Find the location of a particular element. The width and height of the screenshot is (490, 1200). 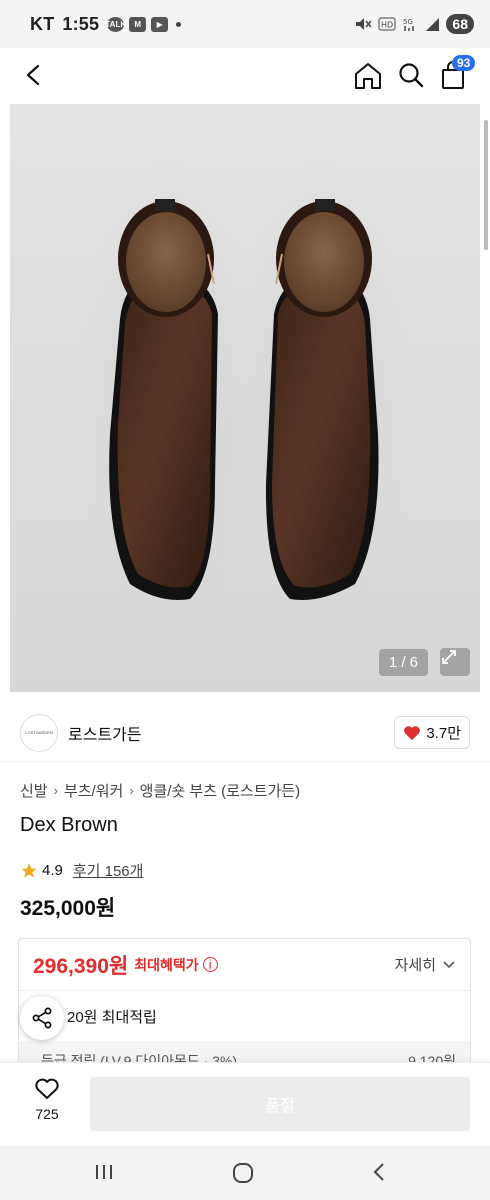

gmail-icon: M is located at coordinates (138, 24).